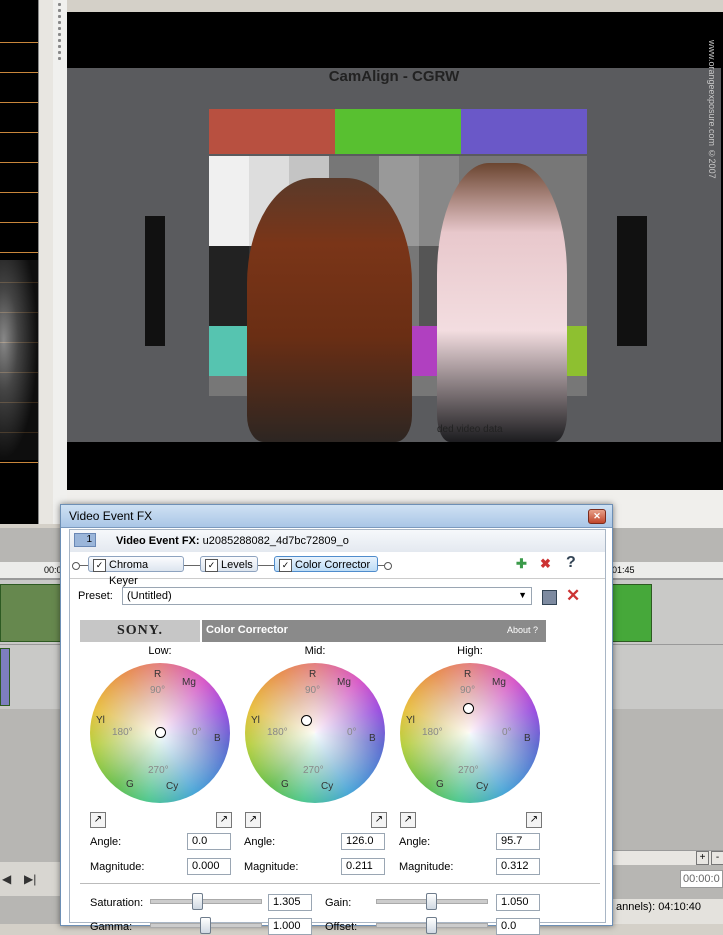  Describe the element at coordinates (338, 903) in the screenshot. I see `gain-label: Gain:` at that location.